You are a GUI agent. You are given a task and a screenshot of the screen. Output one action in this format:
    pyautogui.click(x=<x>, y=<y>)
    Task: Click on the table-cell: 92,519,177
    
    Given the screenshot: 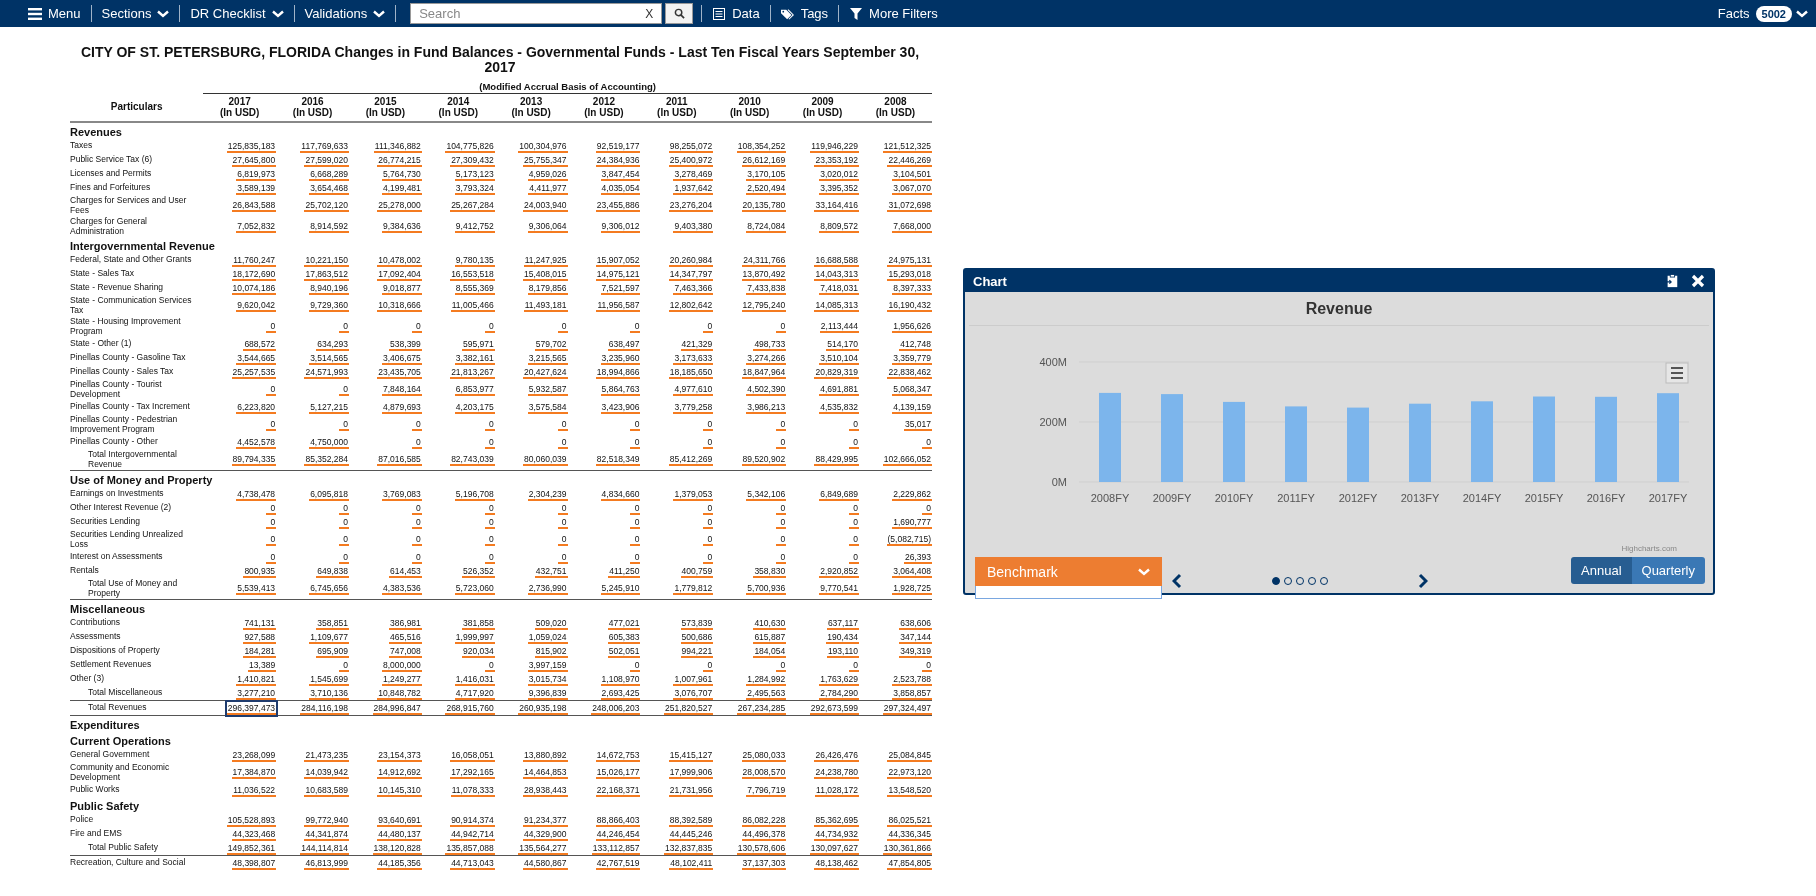 What is the action you would take?
    pyautogui.click(x=618, y=146)
    